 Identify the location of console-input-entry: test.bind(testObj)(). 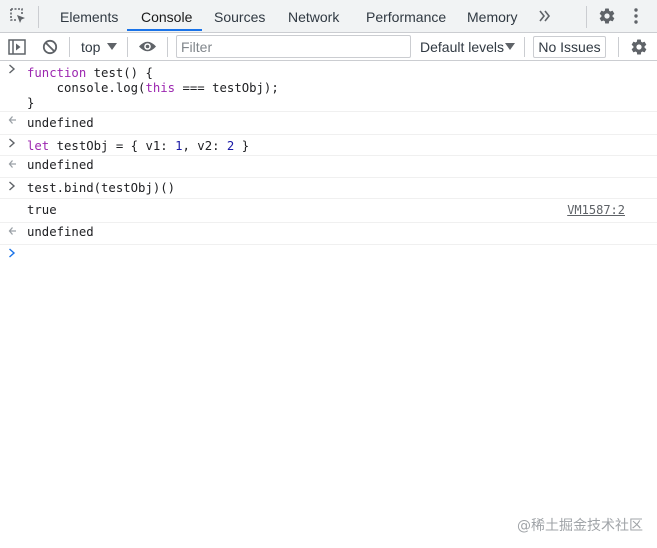
(328, 188).